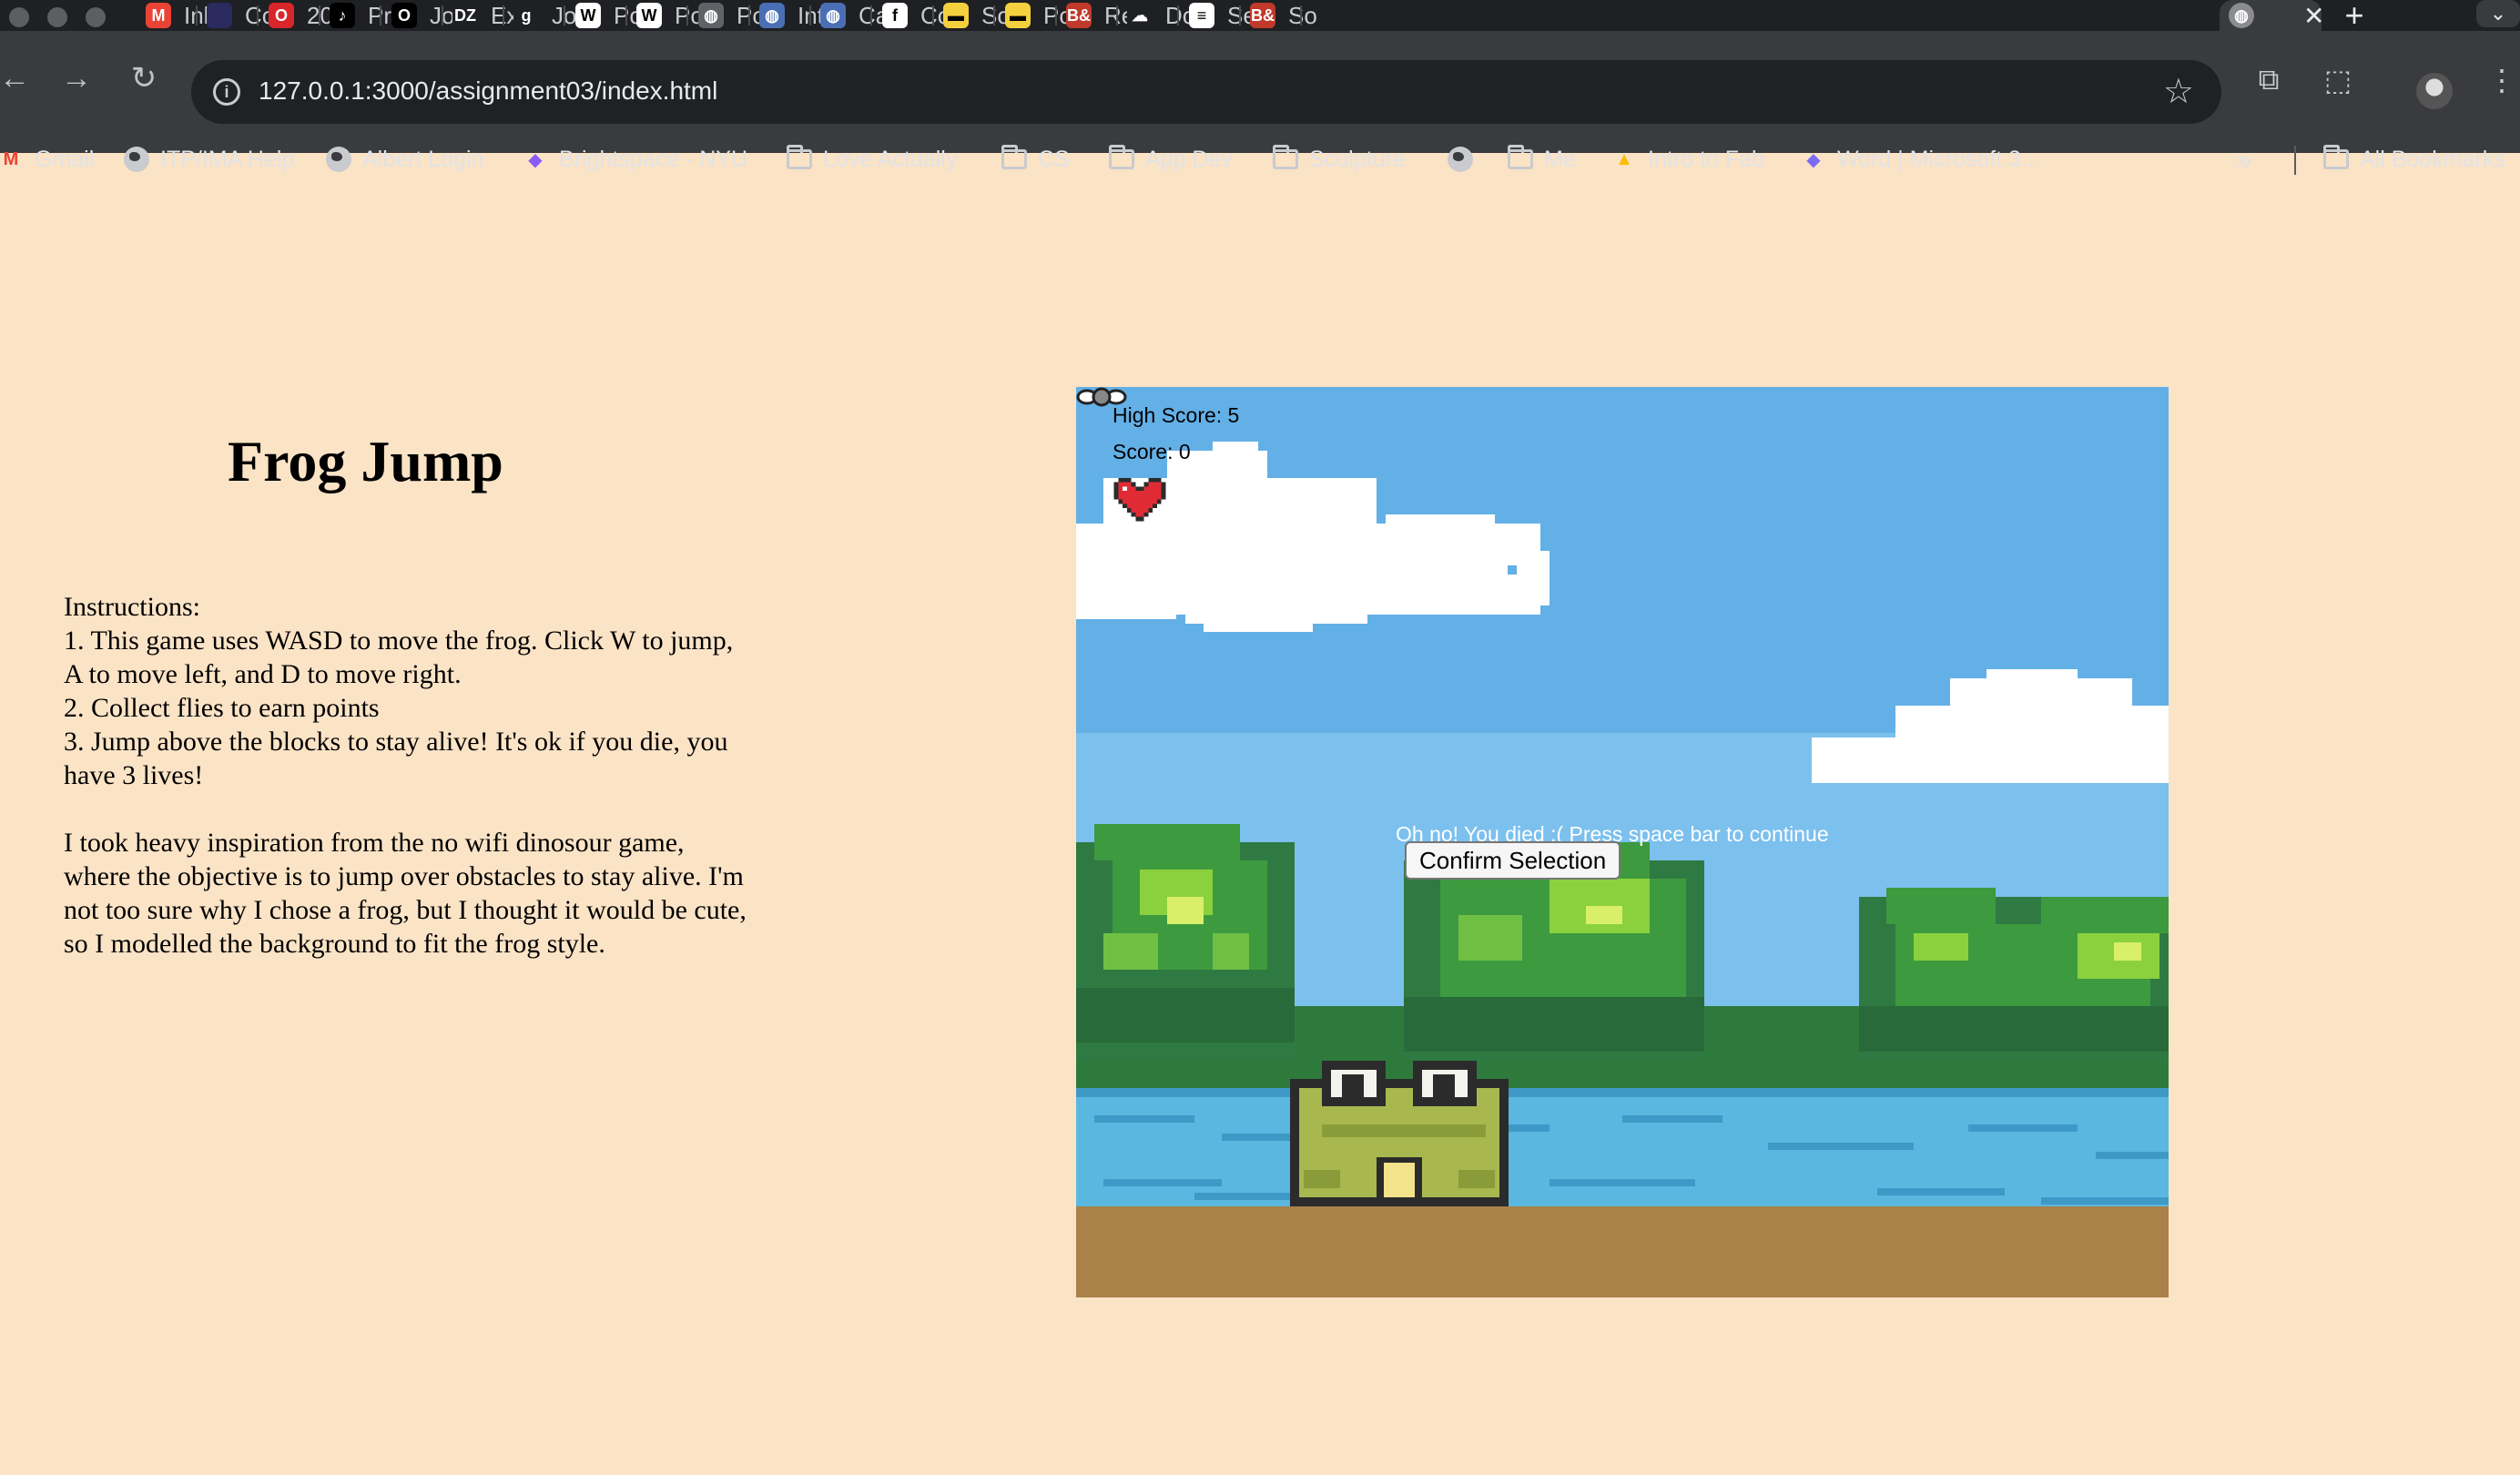  What do you see at coordinates (2501, 80) in the screenshot?
I see `menu-kebab-icon: ⋮` at bounding box center [2501, 80].